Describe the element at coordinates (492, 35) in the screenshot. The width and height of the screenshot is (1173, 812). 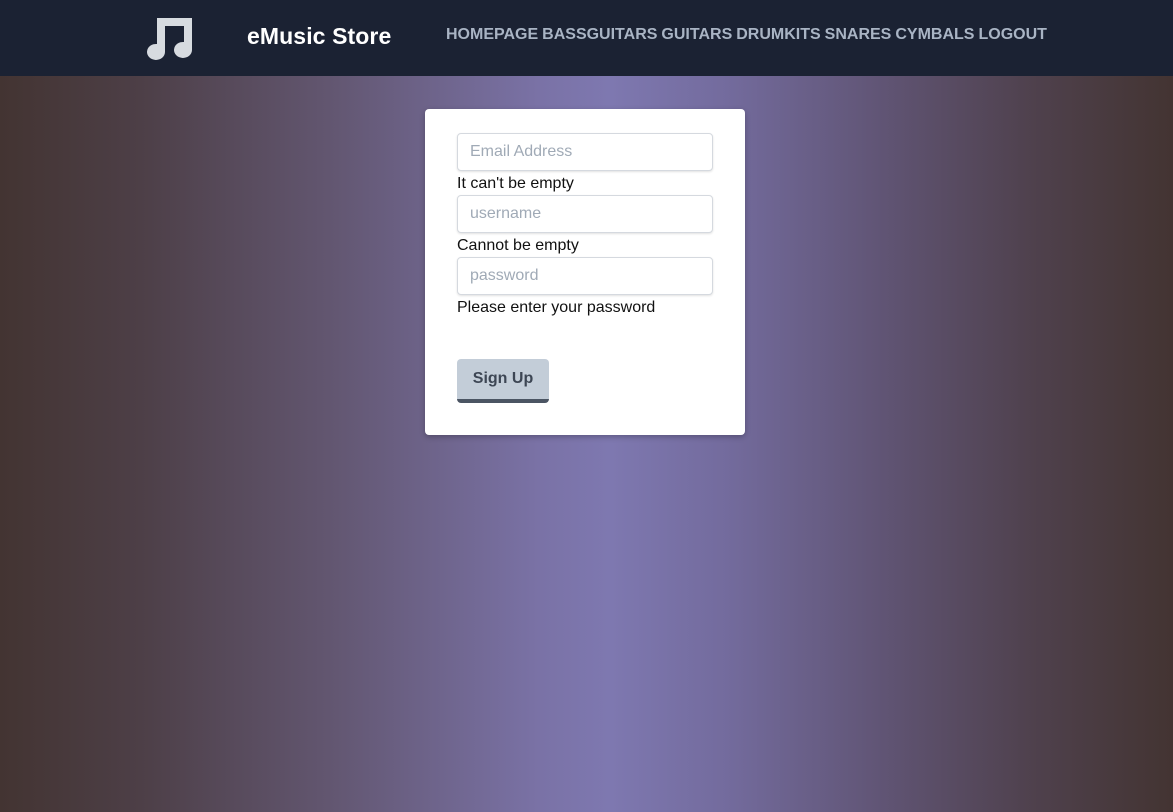
I see `nav-link-homepage: HOMEPAGE` at that location.